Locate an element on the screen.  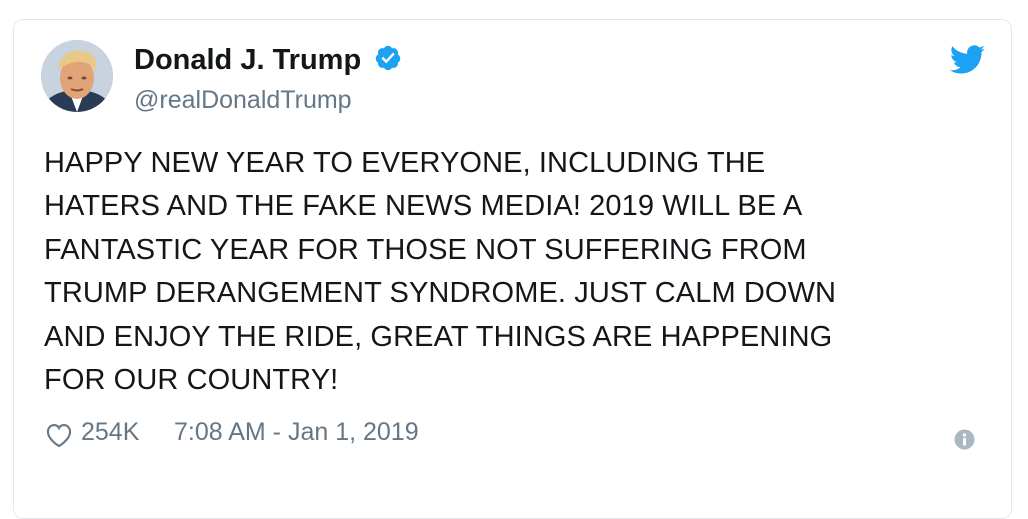
author-handle: @realDonaldTrump is located at coordinates (268, 100).